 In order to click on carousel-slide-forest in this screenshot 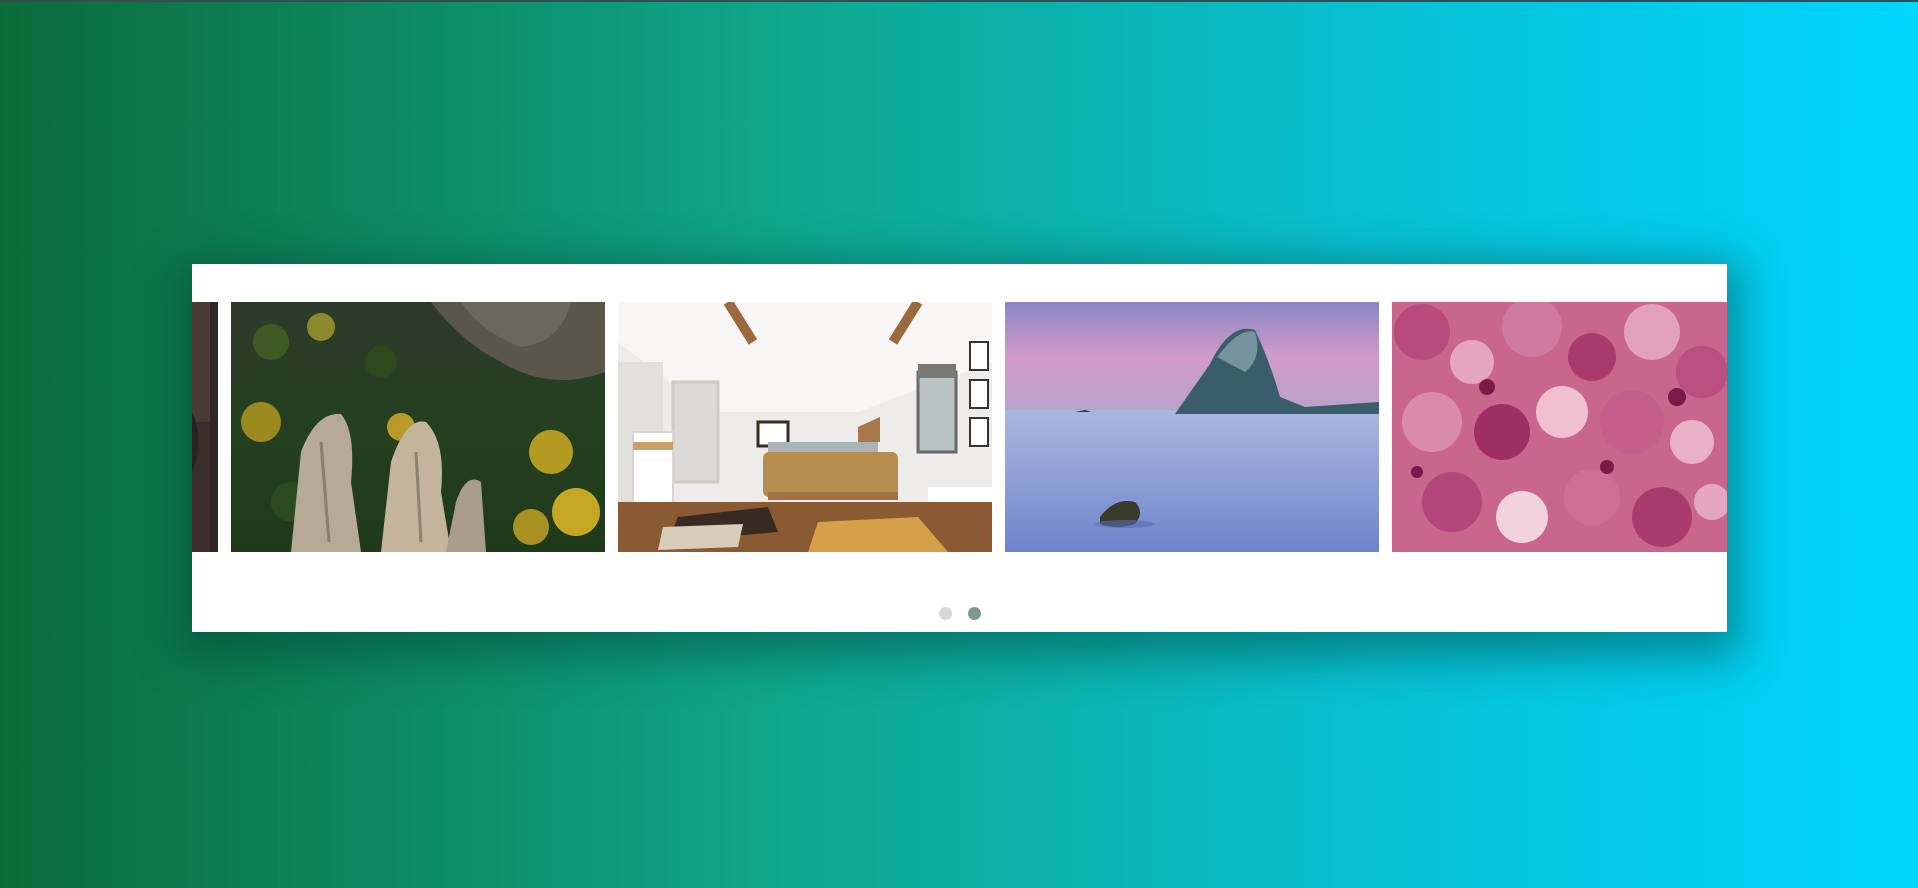, I will do `click(418, 427)`.